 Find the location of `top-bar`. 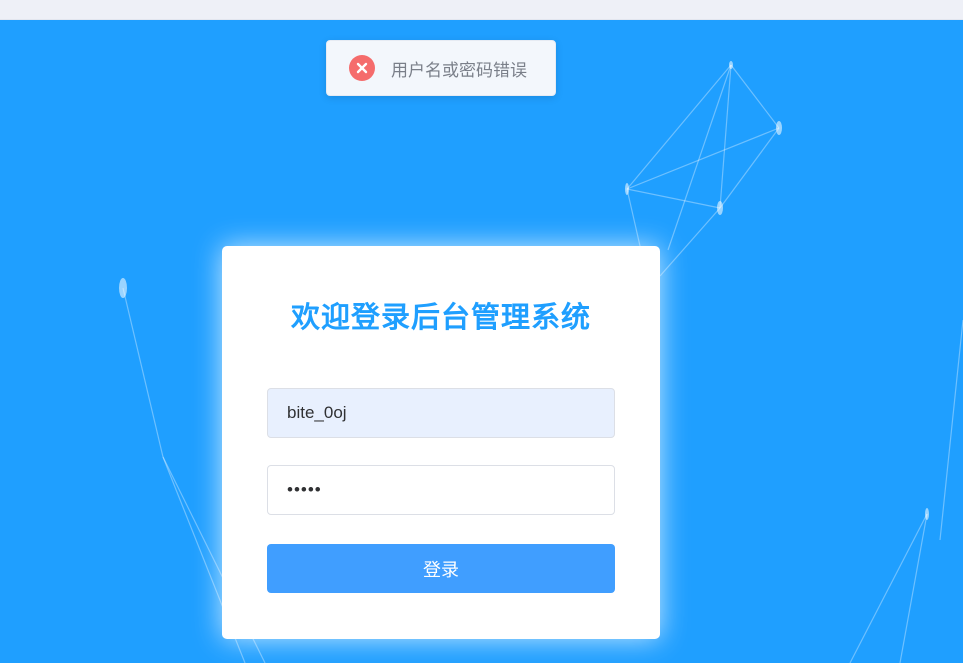

top-bar is located at coordinates (481, 10).